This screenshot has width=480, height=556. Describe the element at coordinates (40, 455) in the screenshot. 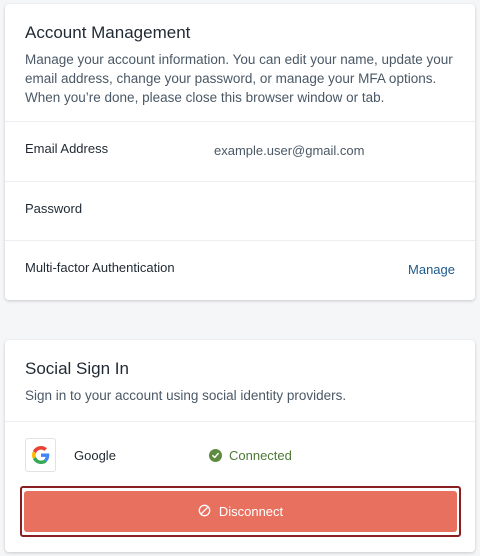

I see `google-logo-icon` at that location.